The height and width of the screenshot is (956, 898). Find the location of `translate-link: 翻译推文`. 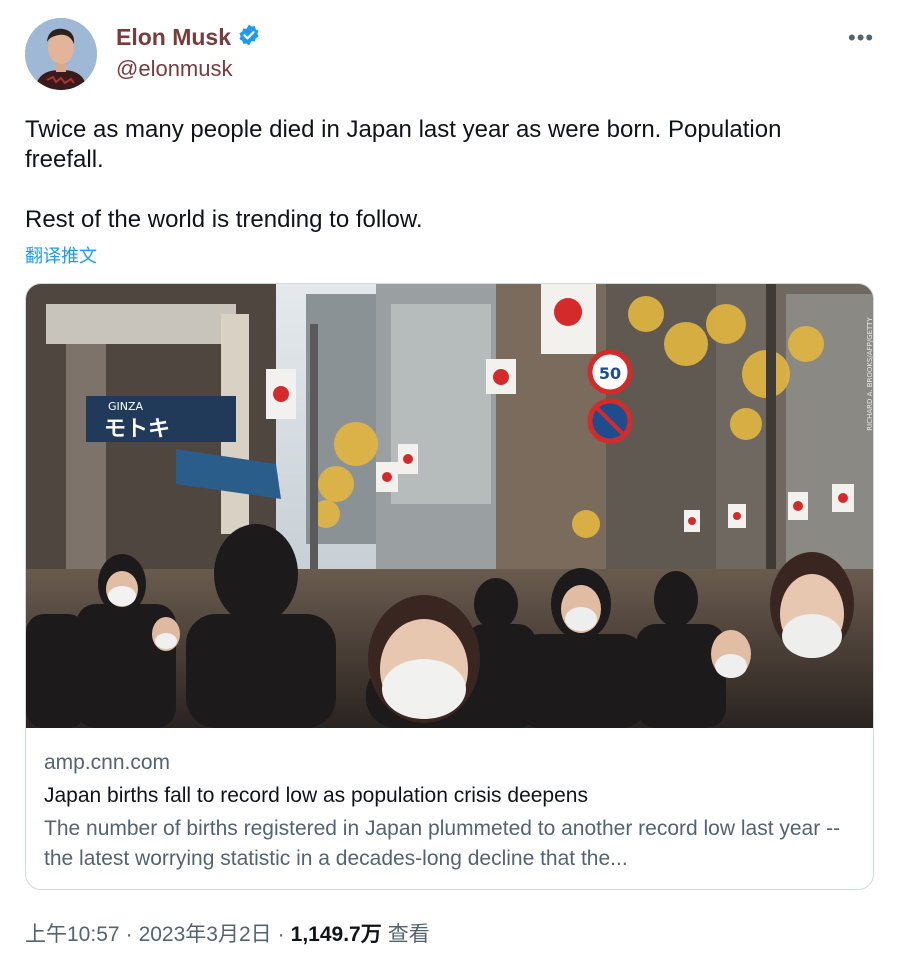

translate-link: 翻译推文 is located at coordinates (61, 255).